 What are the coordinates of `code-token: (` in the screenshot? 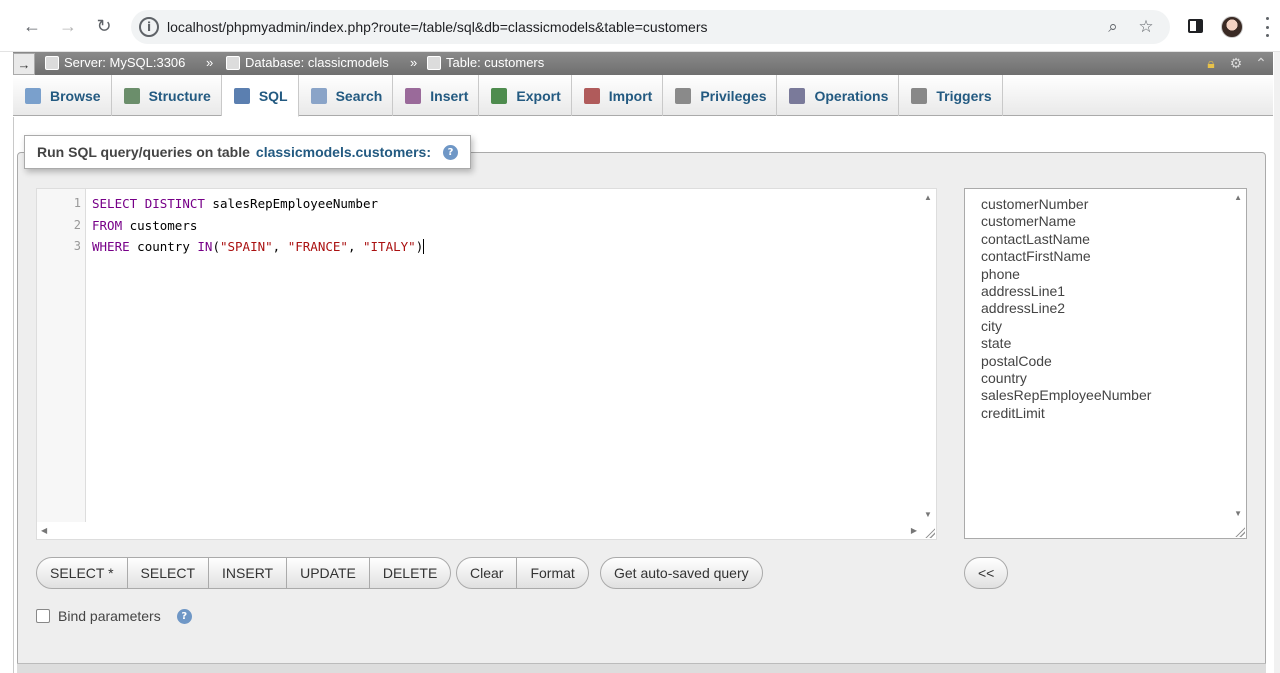 It's located at (216, 246).